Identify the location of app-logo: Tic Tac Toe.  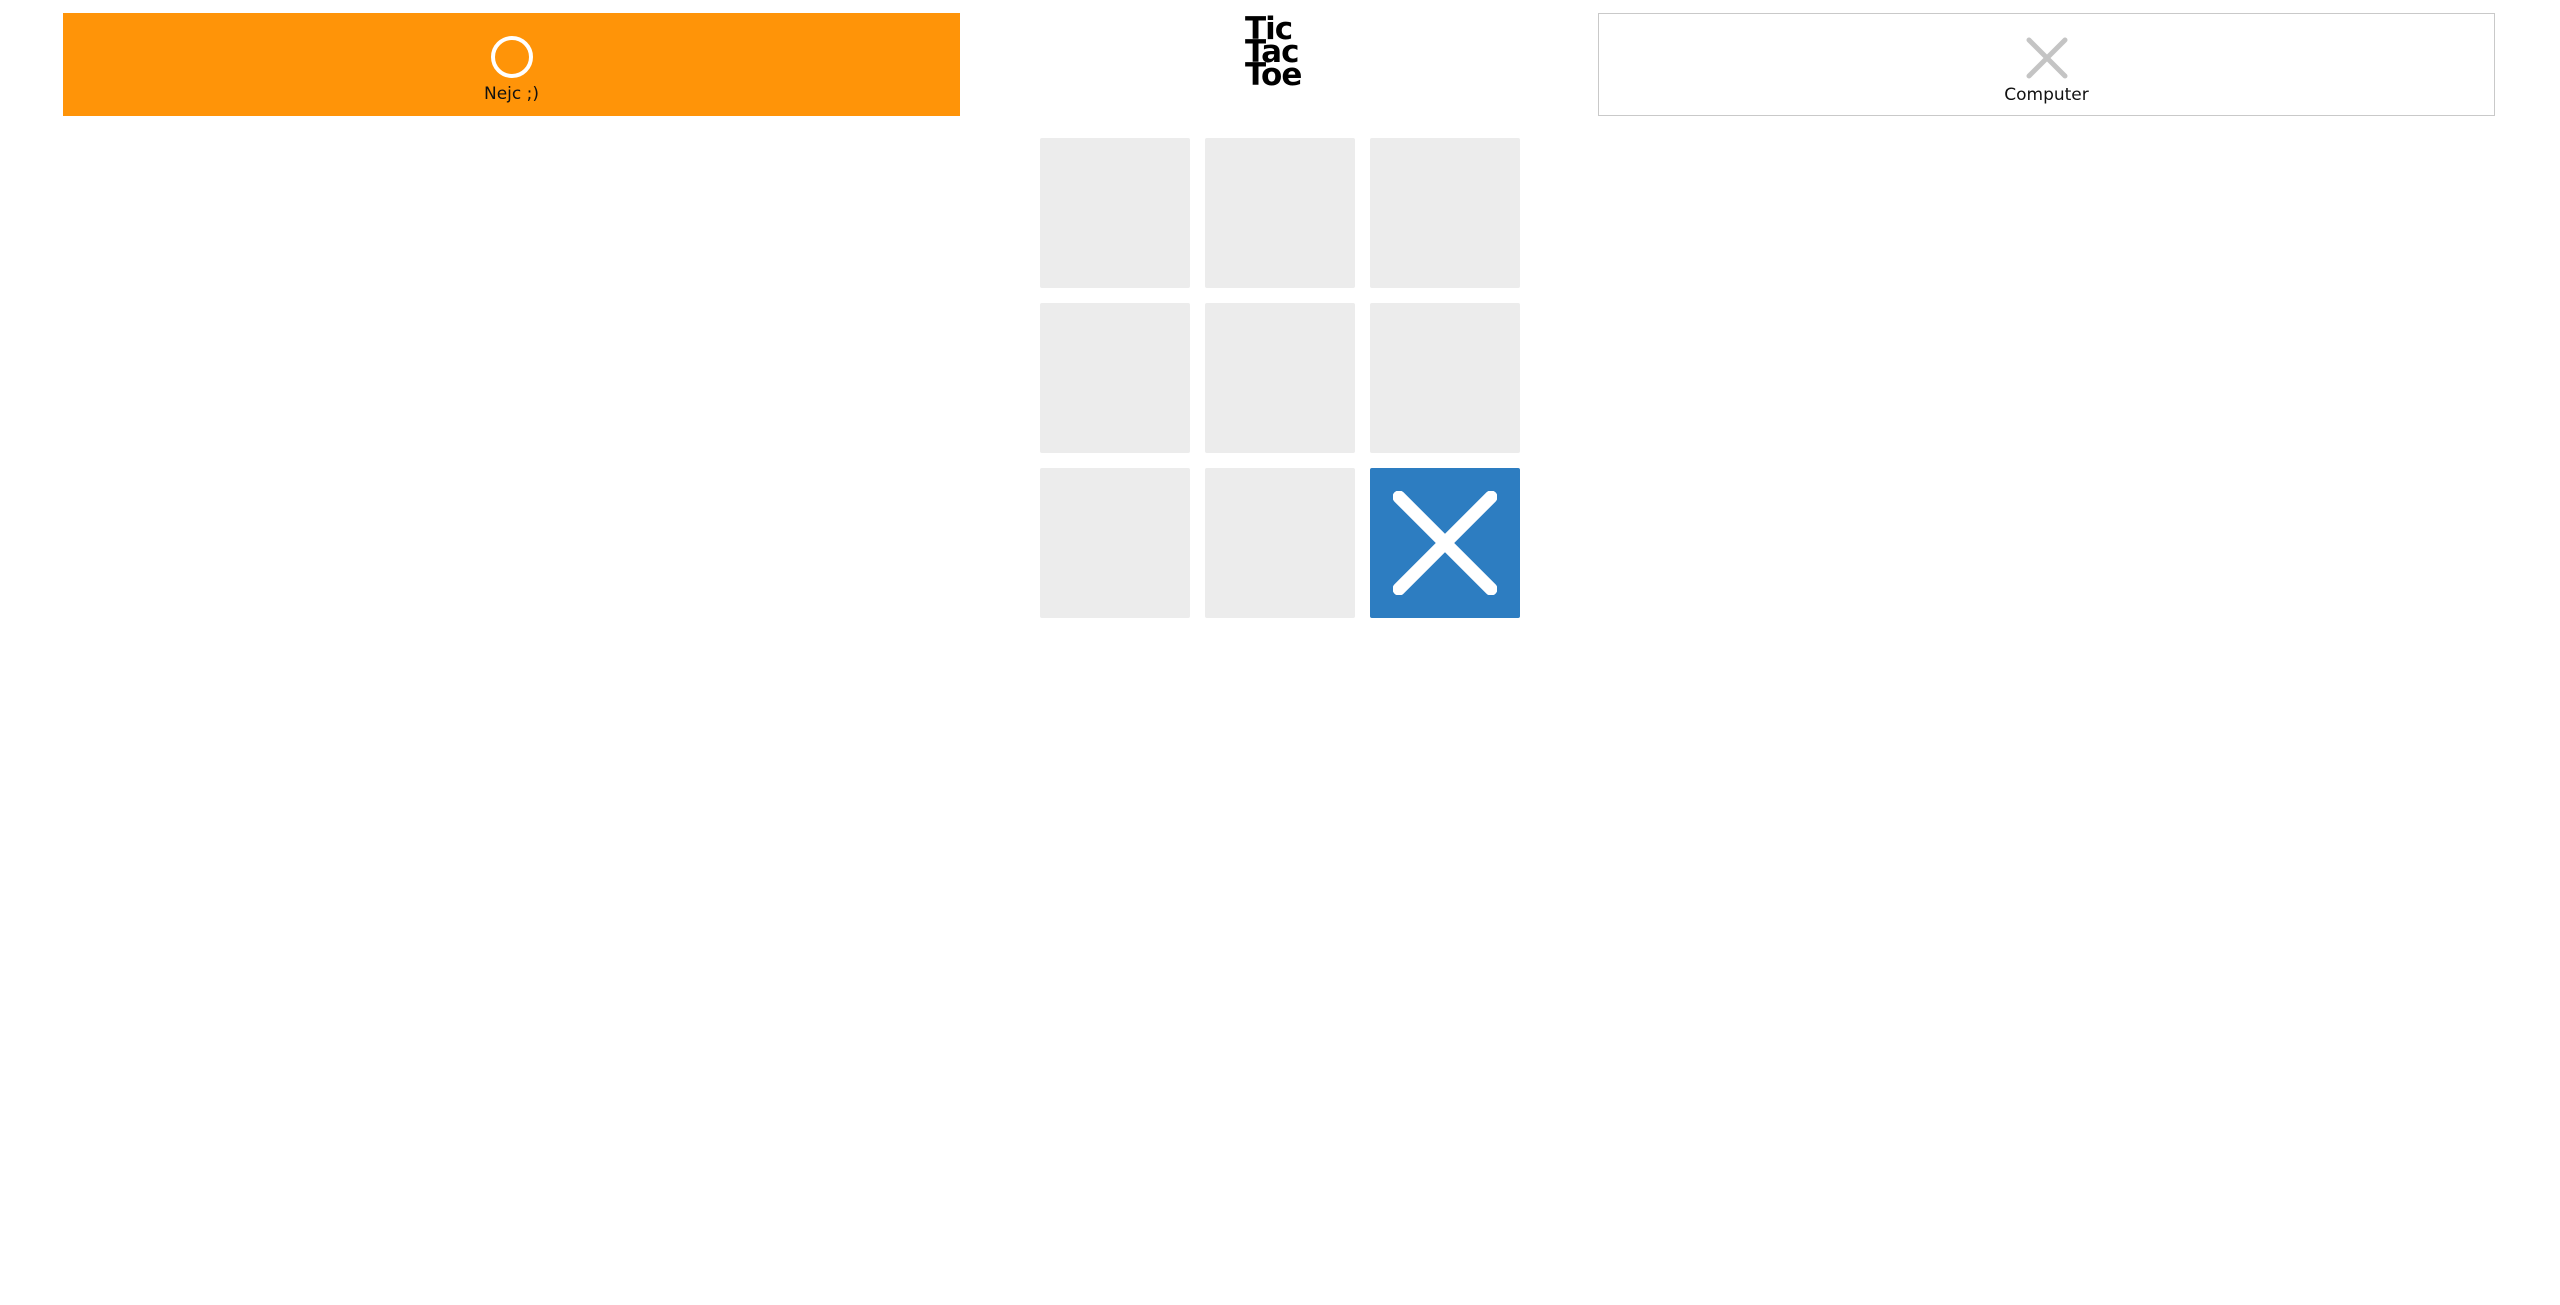
(1280, 53).